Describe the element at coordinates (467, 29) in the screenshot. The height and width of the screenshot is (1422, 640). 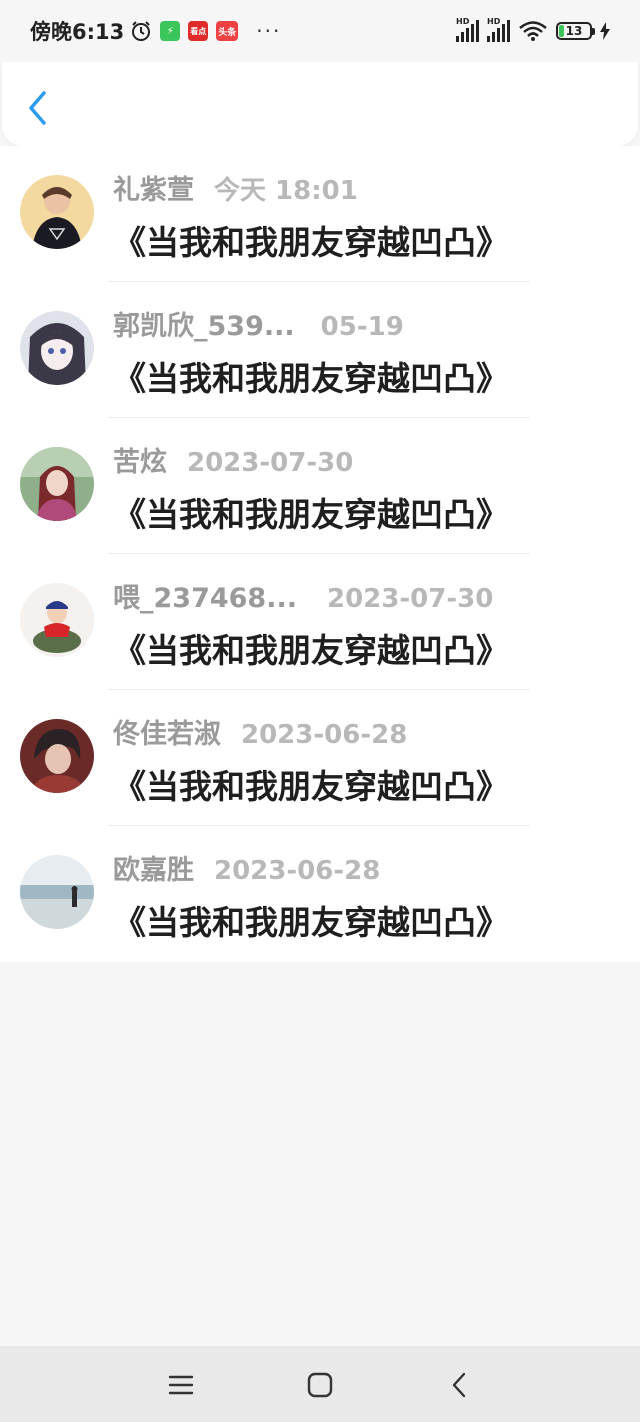
I see `signal-icon: HD` at that location.